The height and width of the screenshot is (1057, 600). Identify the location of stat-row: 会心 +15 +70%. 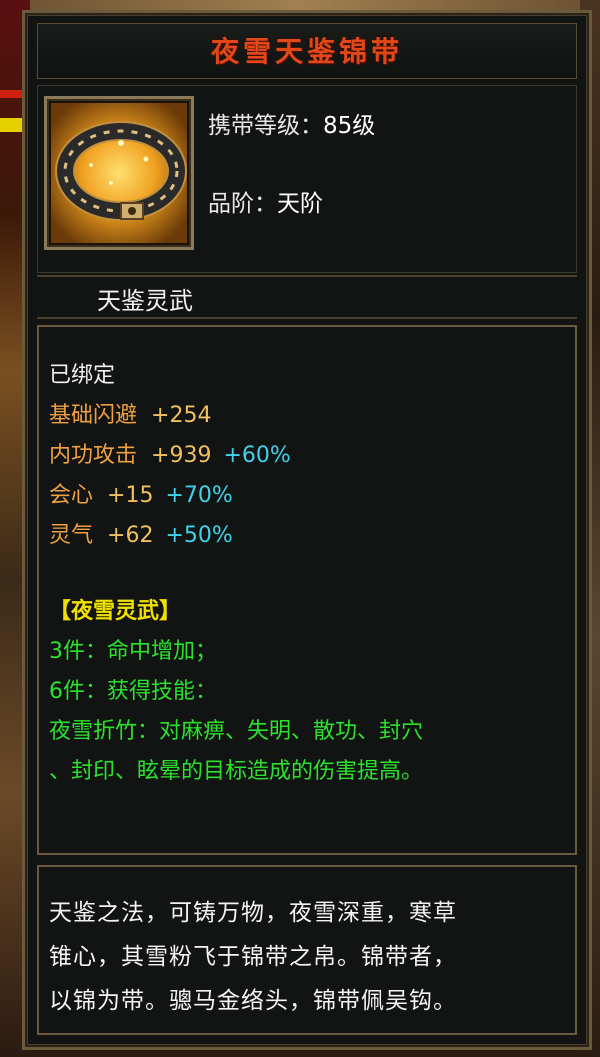
(141, 493).